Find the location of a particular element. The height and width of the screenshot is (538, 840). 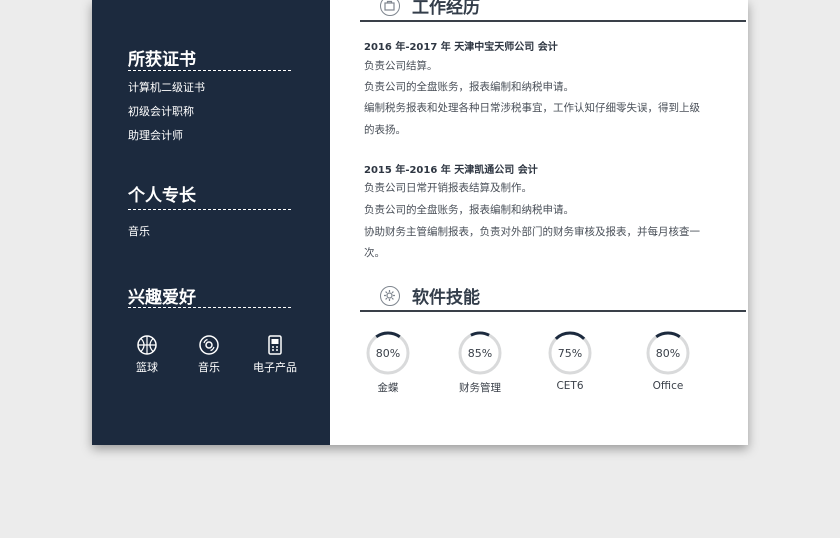

skill-name: CET6 is located at coordinates (570, 386).